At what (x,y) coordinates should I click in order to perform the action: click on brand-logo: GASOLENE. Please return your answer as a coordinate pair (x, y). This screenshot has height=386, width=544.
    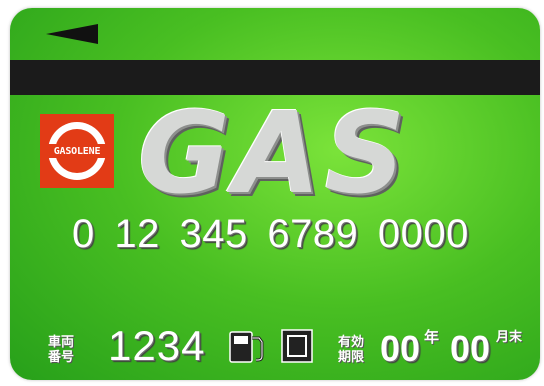
    Looking at the image, I should click on (77, 151).